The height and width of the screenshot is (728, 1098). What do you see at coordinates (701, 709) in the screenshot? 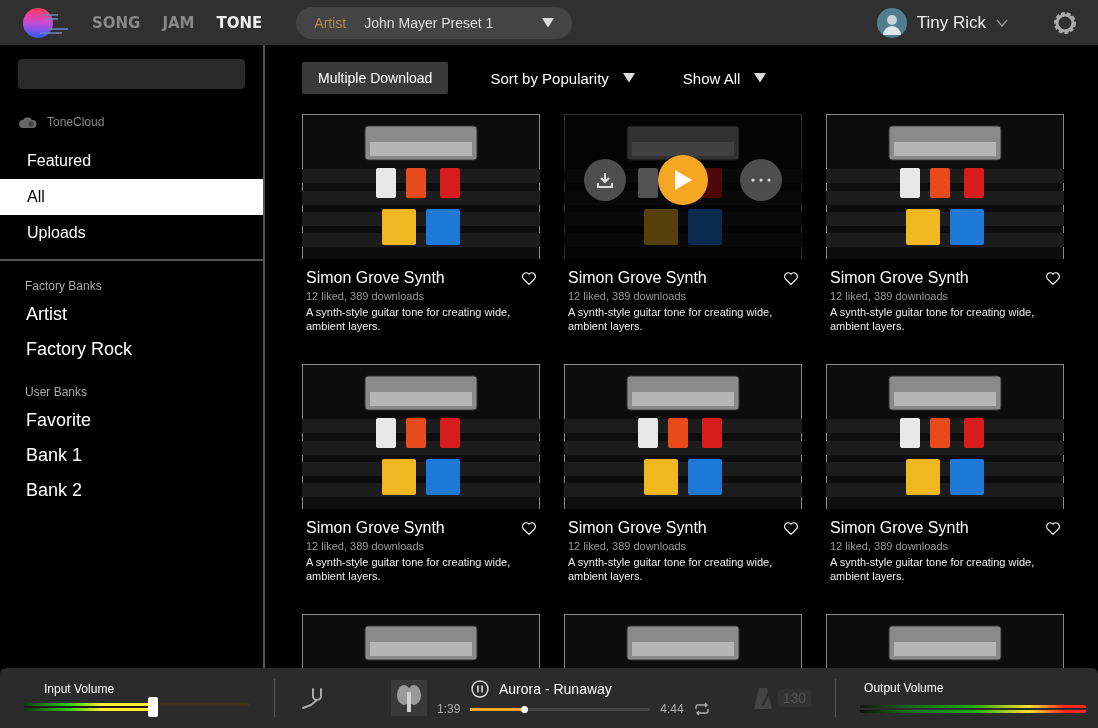
I see `repeat-icon` at bounding box center [701, 709].